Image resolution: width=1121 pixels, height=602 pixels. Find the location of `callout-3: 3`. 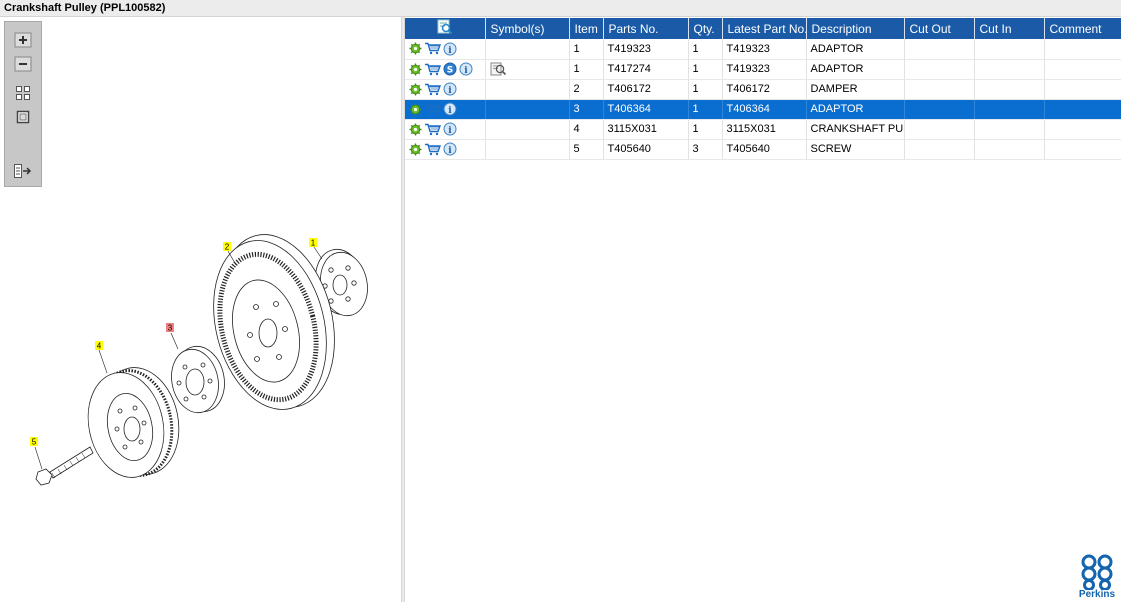

callout-3: 3 is located at coordinates (170, 328).